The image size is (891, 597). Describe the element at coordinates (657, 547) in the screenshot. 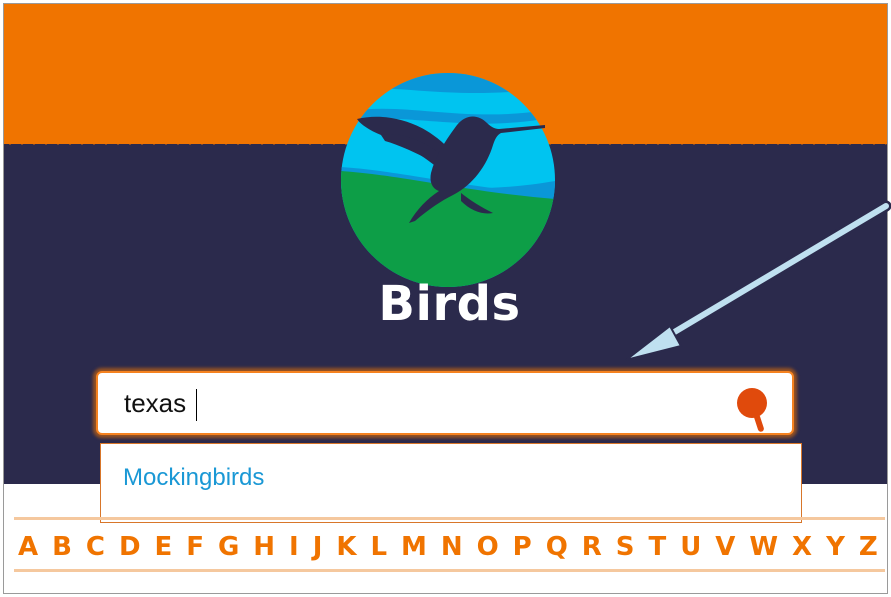

I see `letter-link-t: T` at that location.